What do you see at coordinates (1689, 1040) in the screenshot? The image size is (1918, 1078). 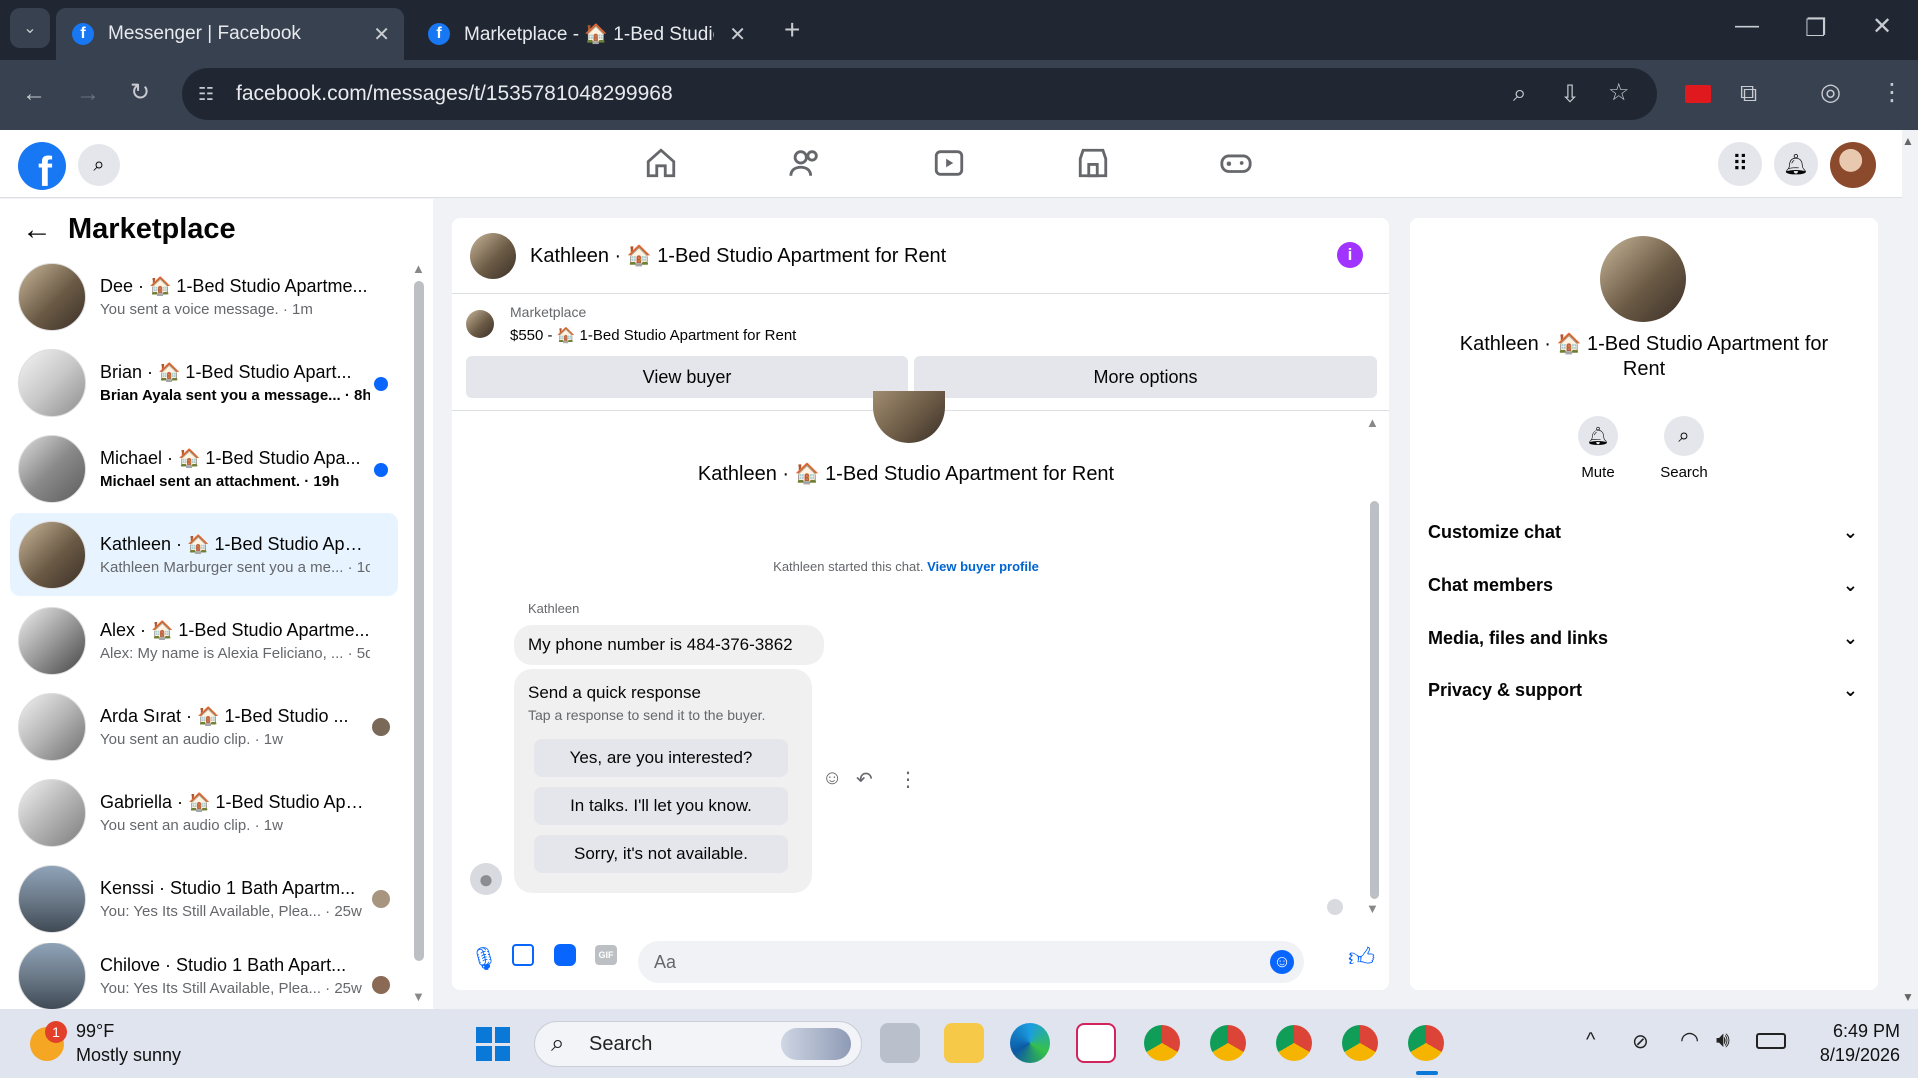 I see `wifi-icon: ◠` at bounding box center [1689, 1040].